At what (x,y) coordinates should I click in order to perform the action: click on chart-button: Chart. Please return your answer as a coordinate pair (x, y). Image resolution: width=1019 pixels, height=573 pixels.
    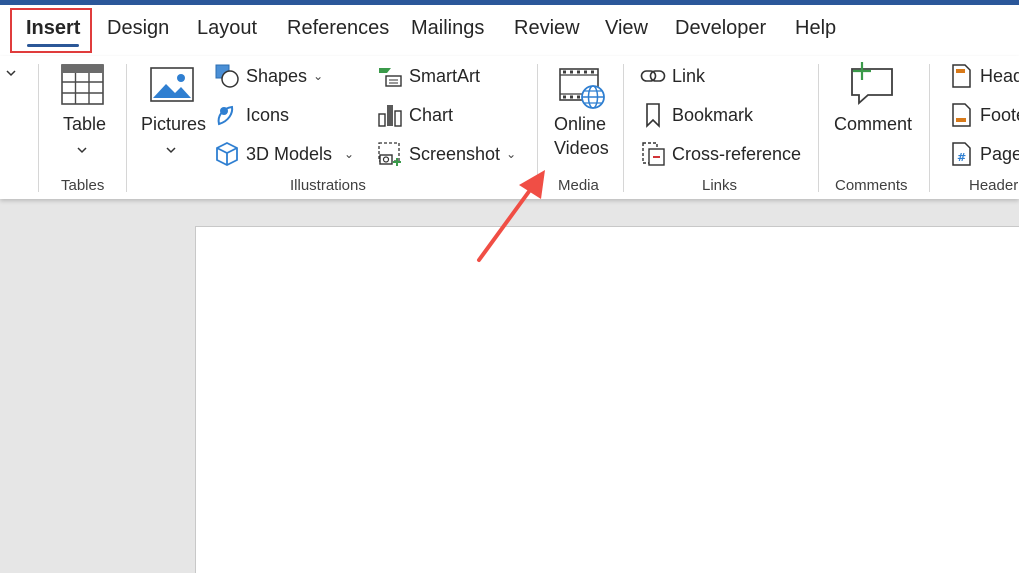
    Looking at the image, I should click on (415, 115).